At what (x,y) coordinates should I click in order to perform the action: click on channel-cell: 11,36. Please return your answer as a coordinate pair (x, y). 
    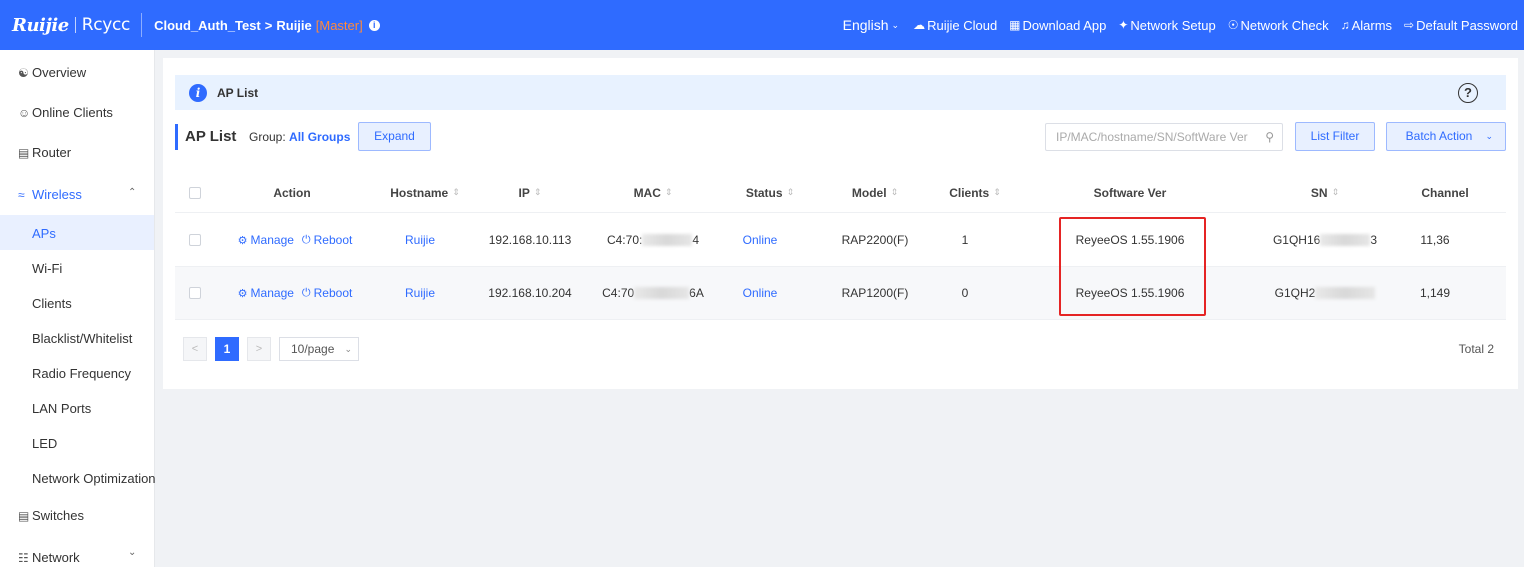
    Looking at the image, I should click on (1435, 240).